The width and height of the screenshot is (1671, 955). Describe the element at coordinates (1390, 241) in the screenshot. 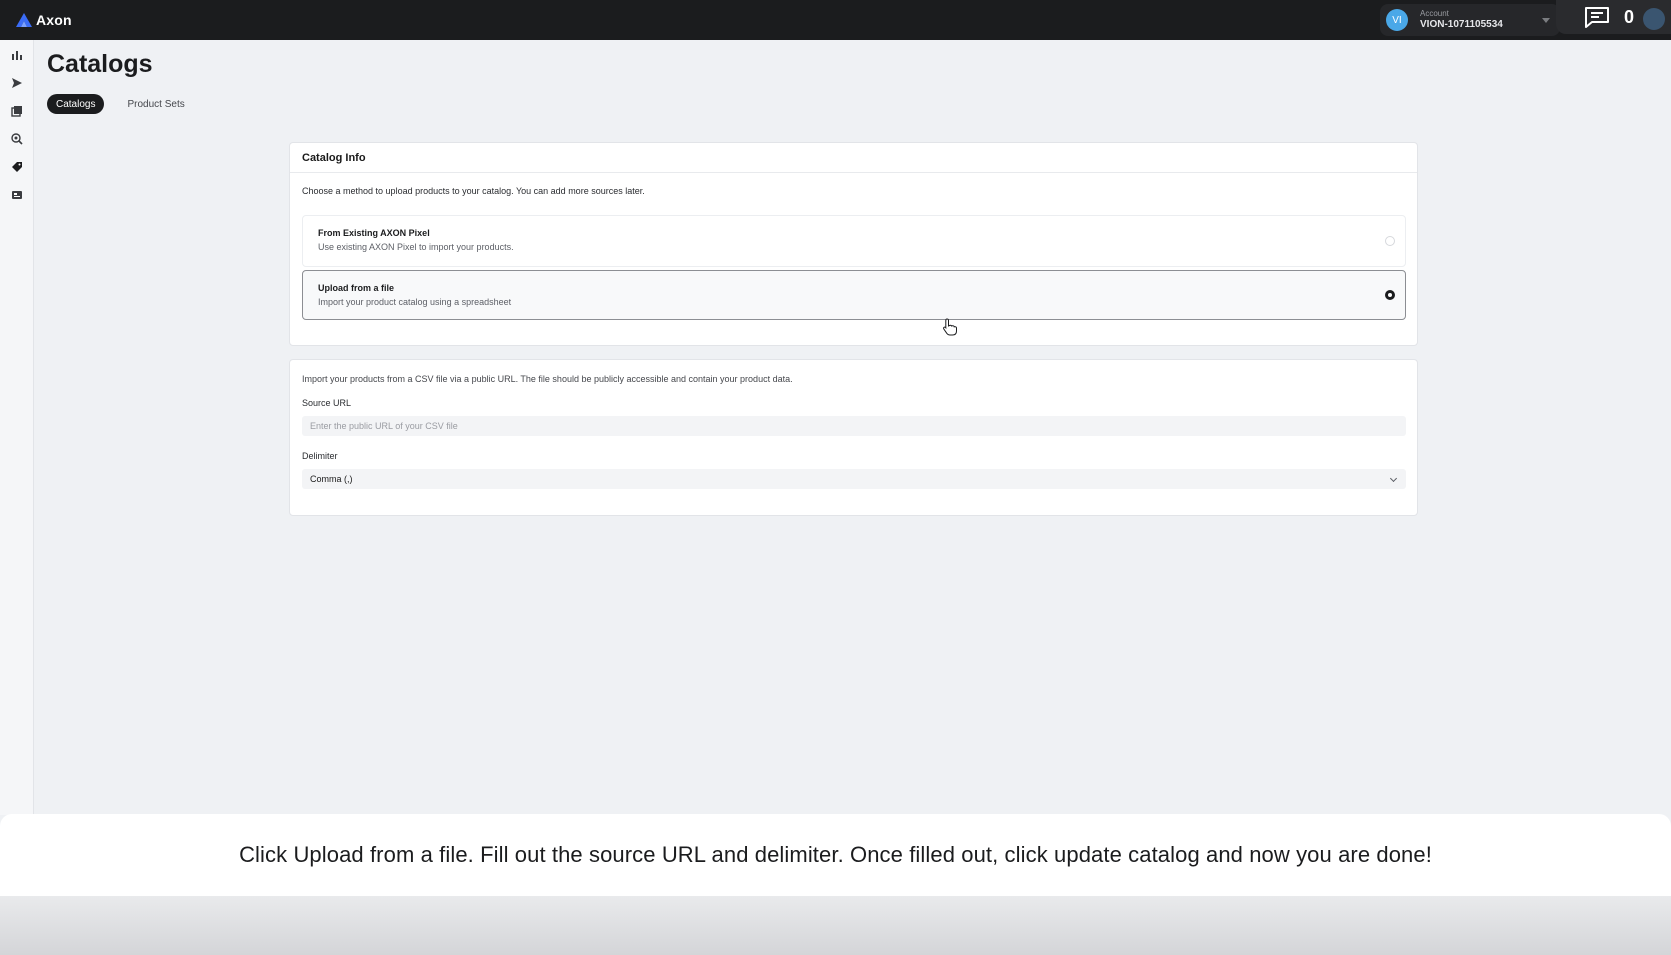

I see `radio-existing-pixel` at that location.